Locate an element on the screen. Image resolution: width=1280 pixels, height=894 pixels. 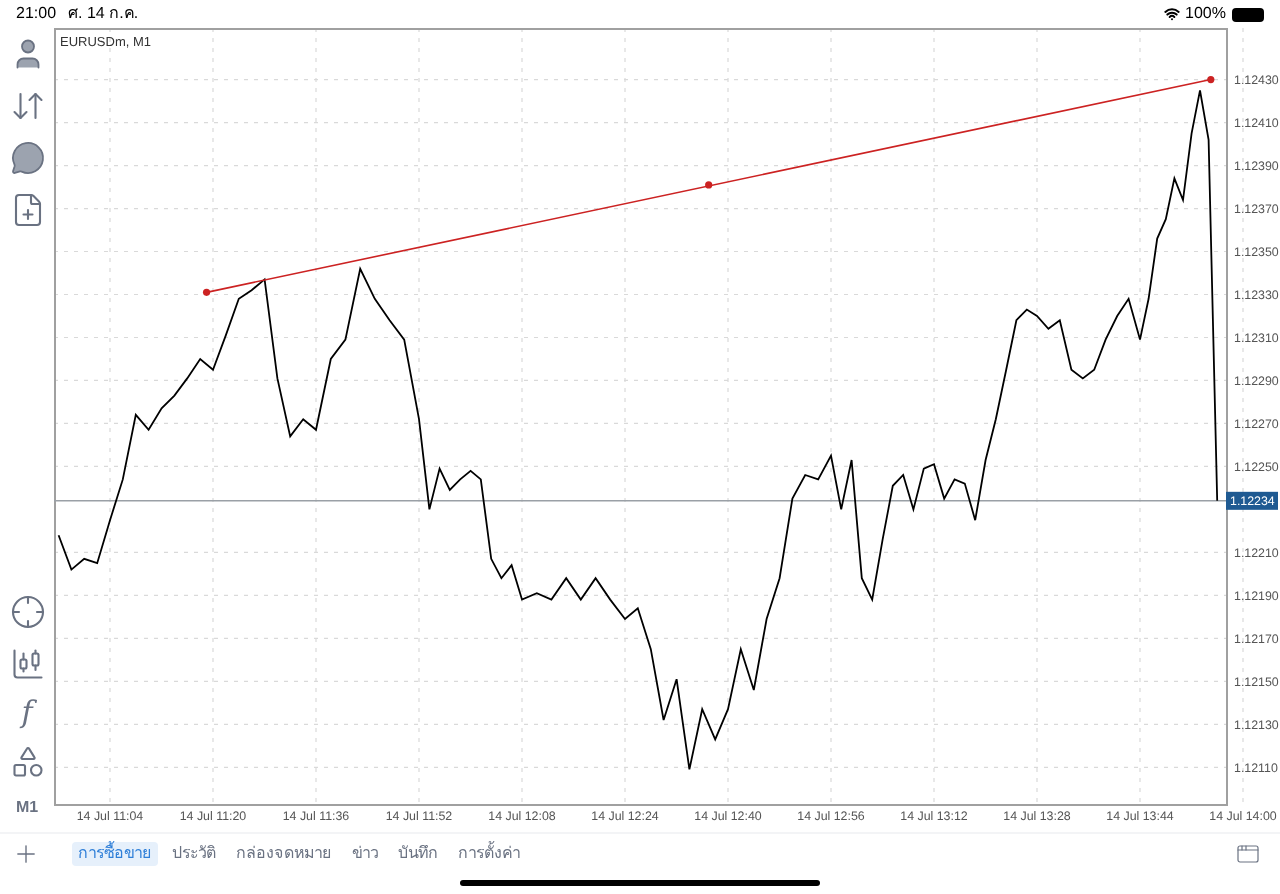
battery-icon is located at coordinates (1248, 14).